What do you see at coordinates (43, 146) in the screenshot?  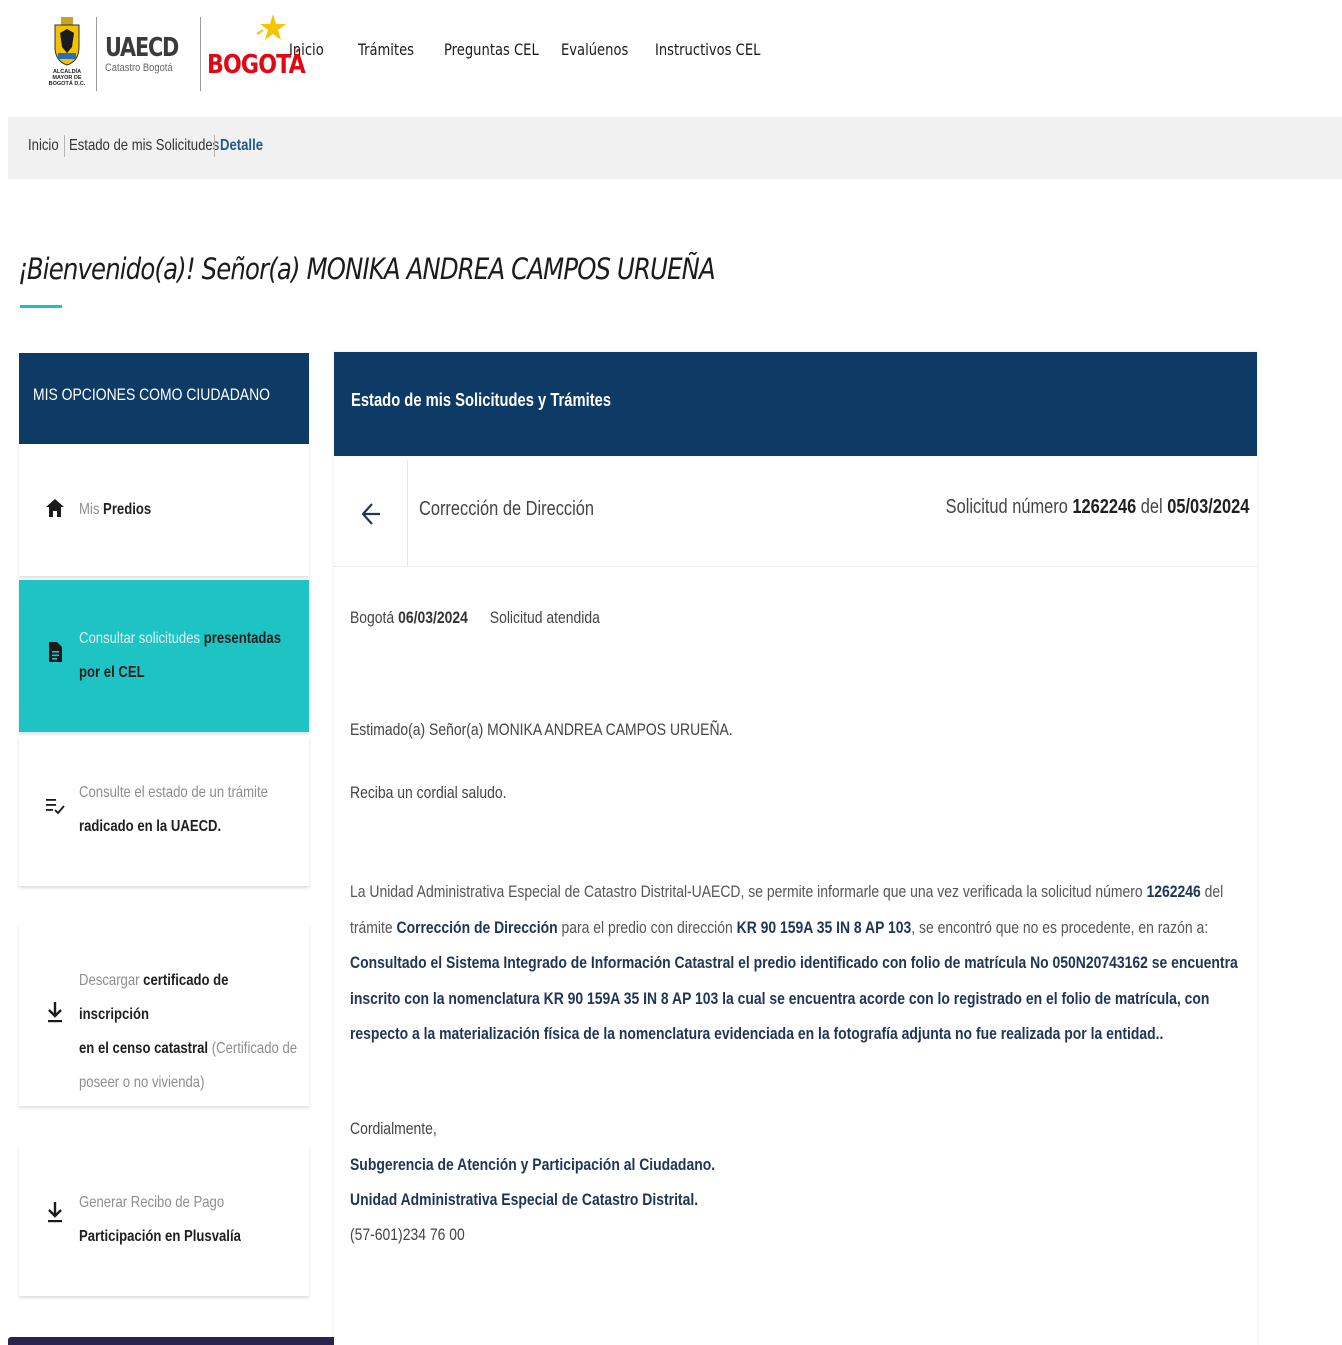 I see `breadcrumb-inicio: Inicio` at bounding box center [43, 146].